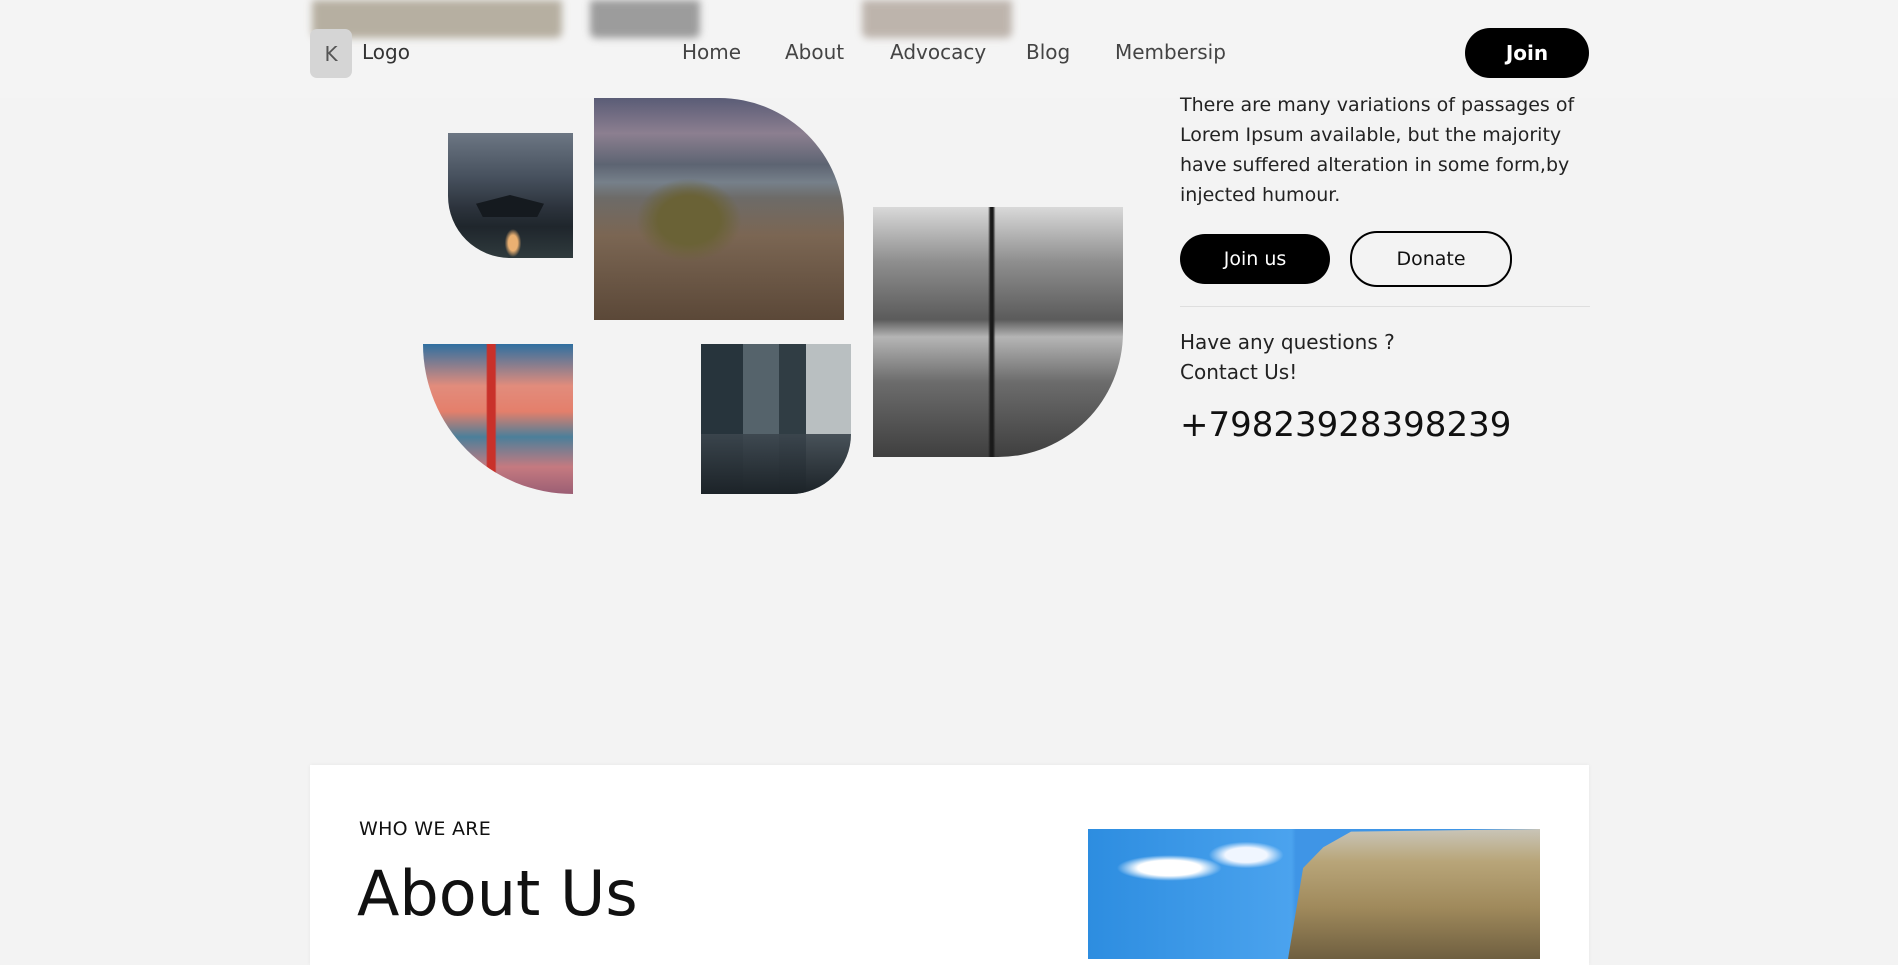 This screenshot has height=965, width=1898. I want to click on donate-button: Donate, so click(1431, 259).